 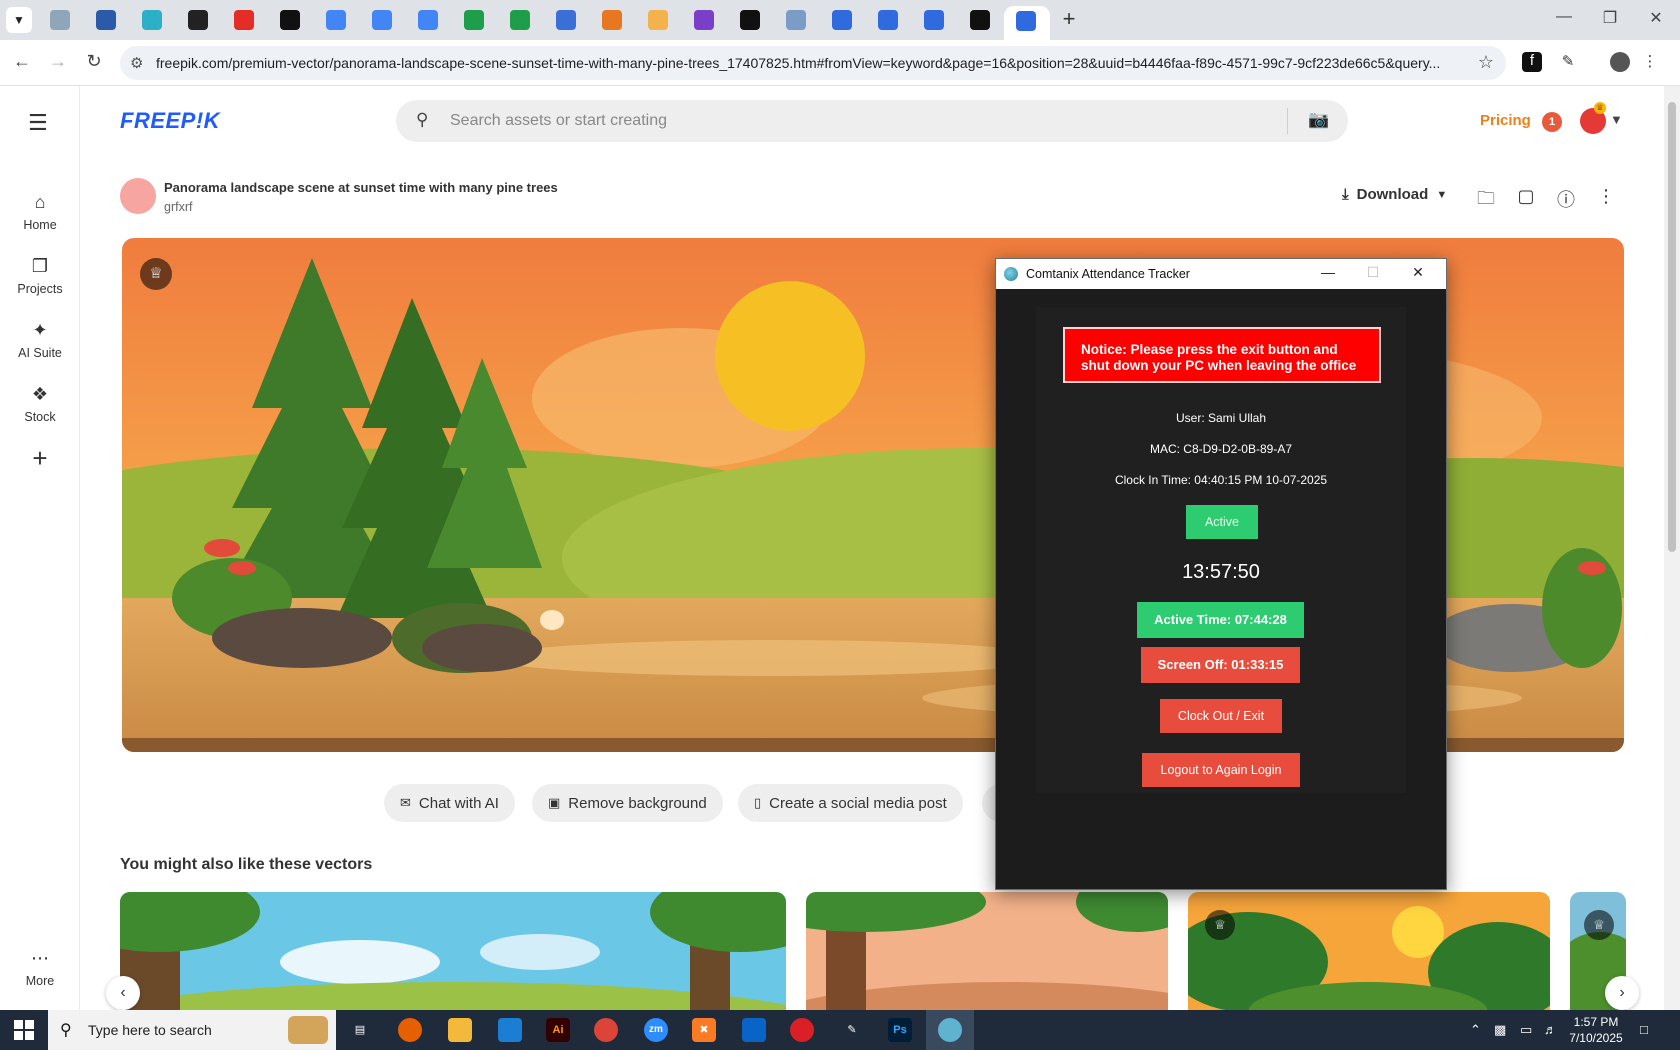 What do you see at coordinates (1532, 62) in the screenshot?
I see `extension-f-icon: f` at bounding box center [1532, 62].